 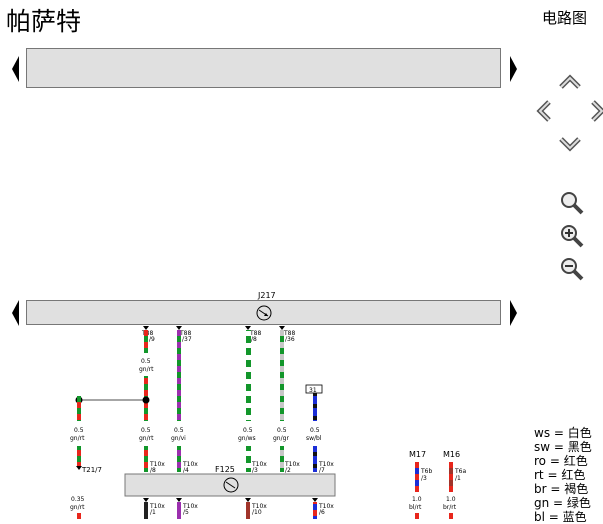 What do you see at coordinates (257, 512) in the screenshot?
I see `conn-t10x-10-pin: /10` at bounding box center [257, 512].